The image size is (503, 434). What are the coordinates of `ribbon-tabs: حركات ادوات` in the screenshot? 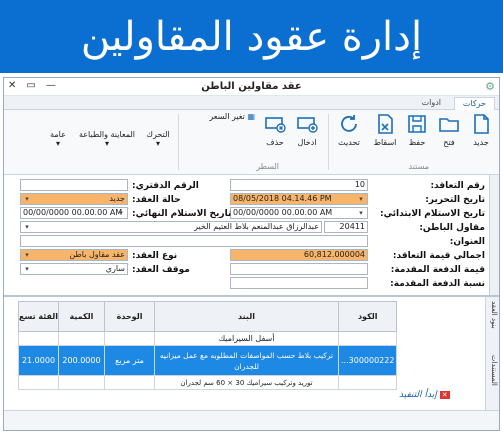 It's located at (251, 103).